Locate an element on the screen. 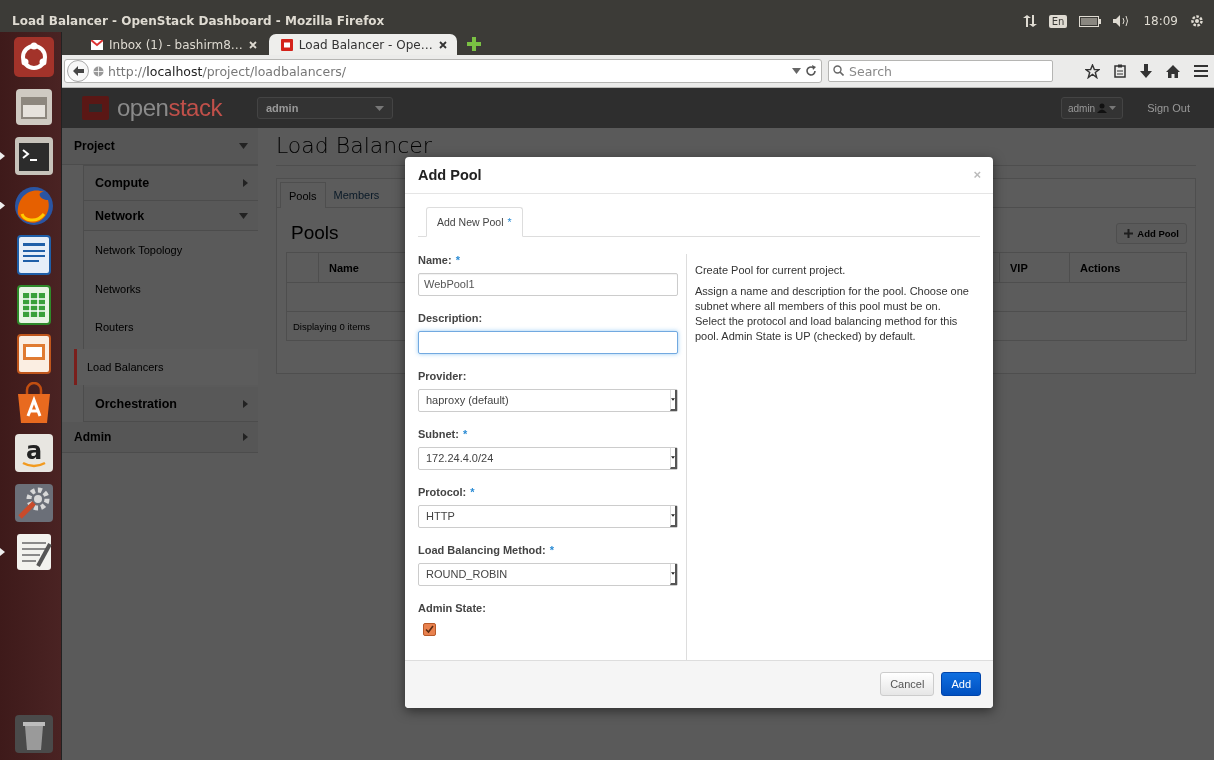 The height and width of the screenshot is (760, 1214). search-field: Search is located at coordinates (940, 71).